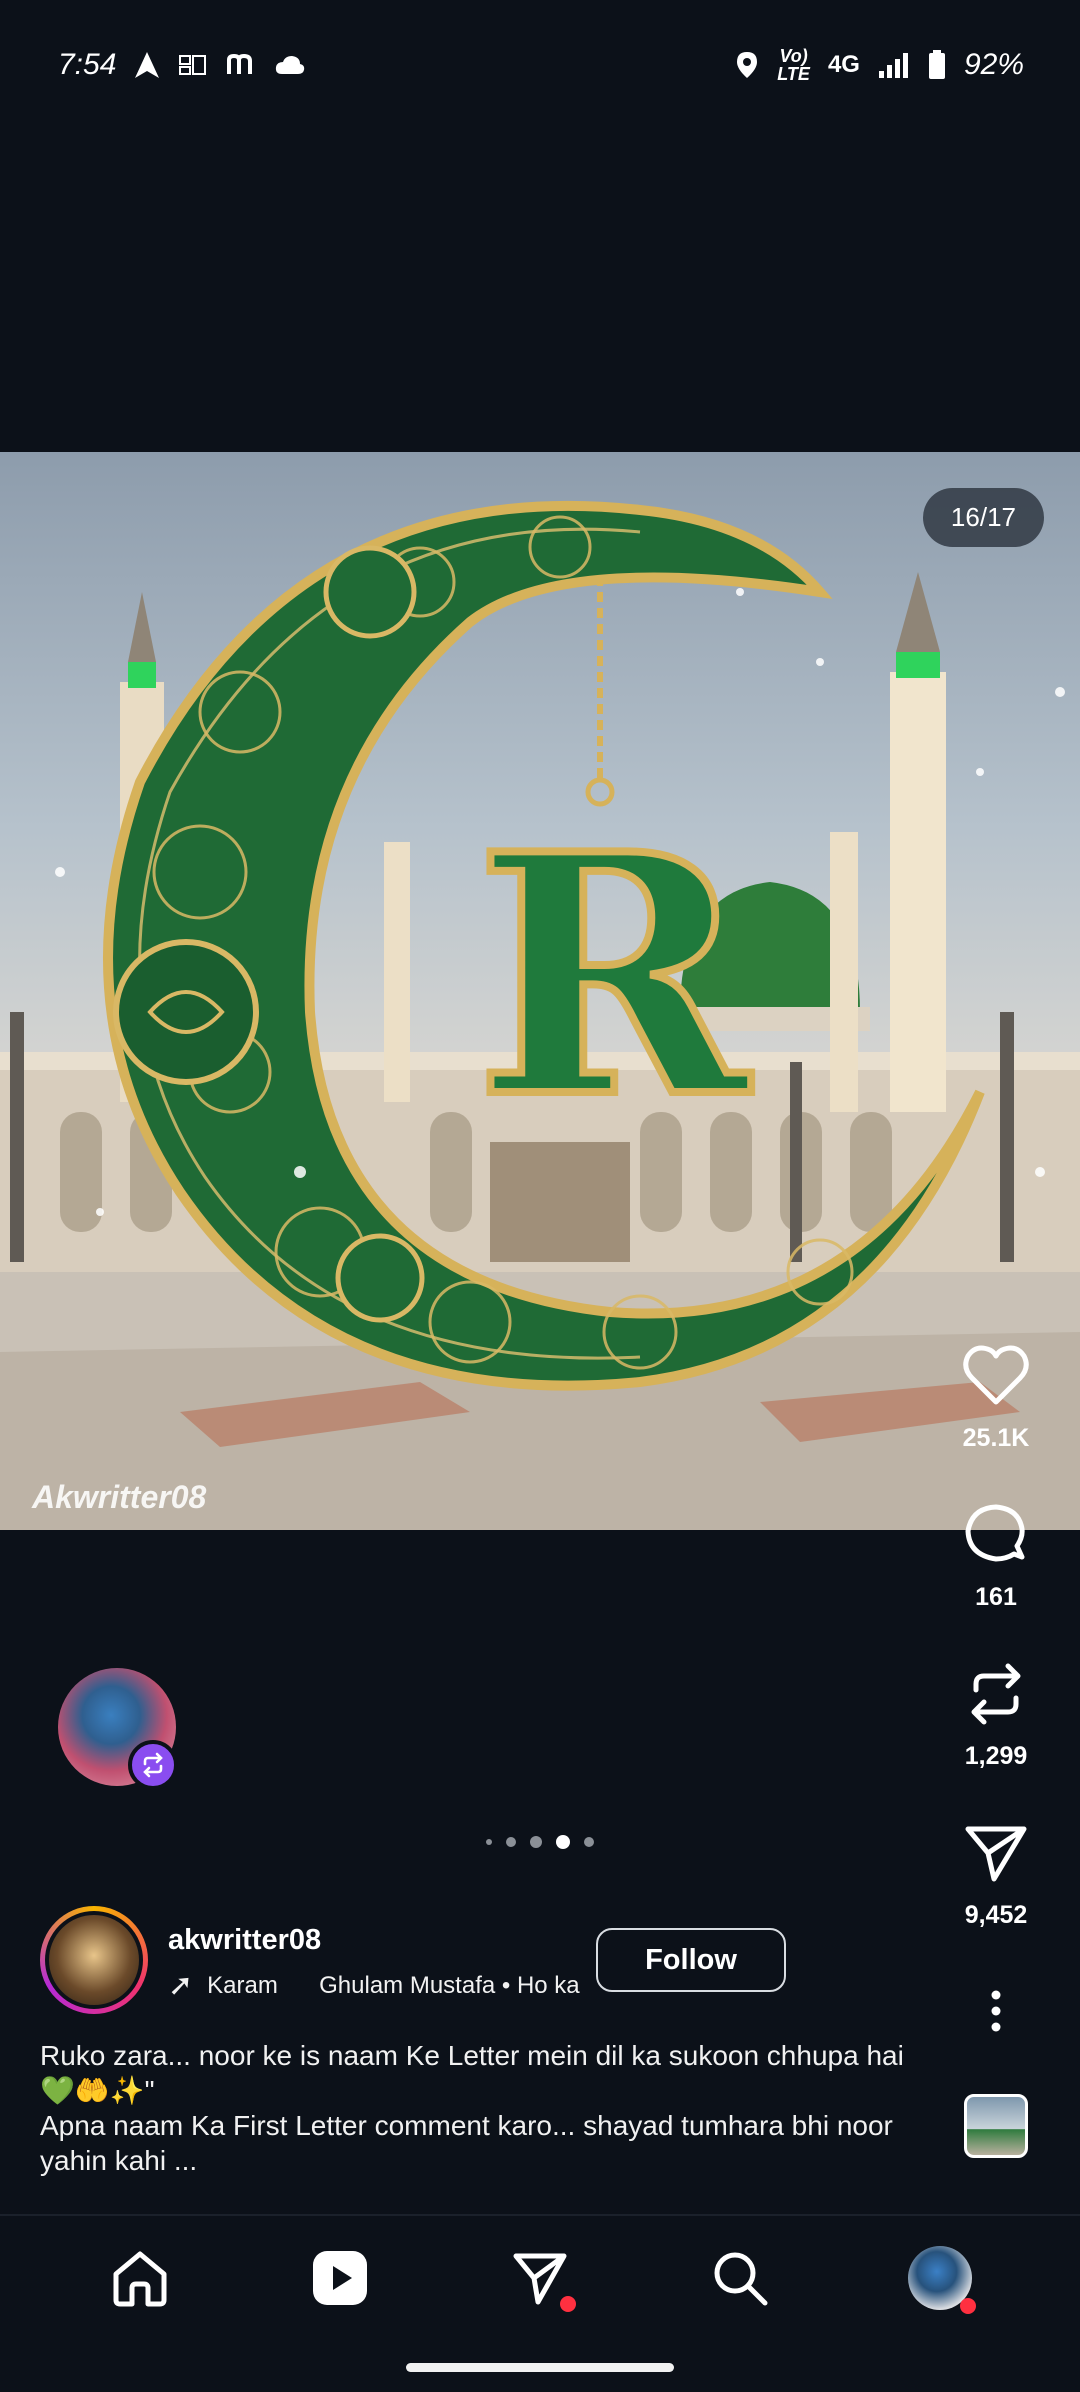  I want to click on audio-track-2: Ghulam Mustafa • Ho ka, so click(449, 1985).